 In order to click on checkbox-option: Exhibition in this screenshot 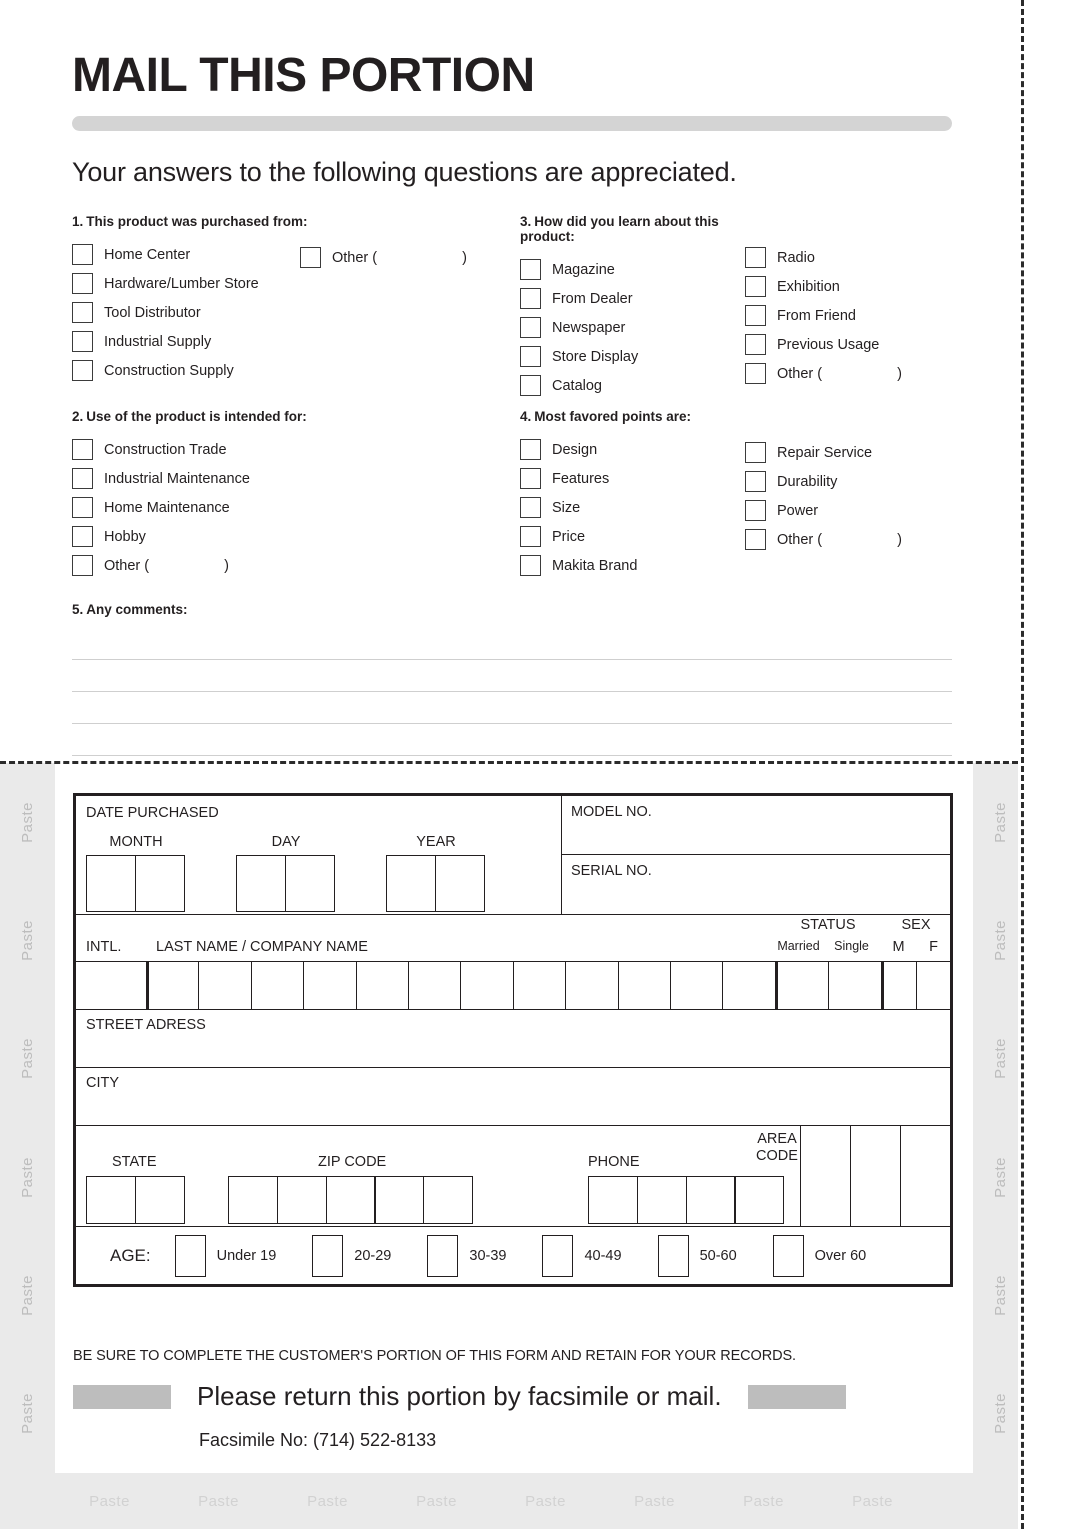, I will do `click(823, 286)`.